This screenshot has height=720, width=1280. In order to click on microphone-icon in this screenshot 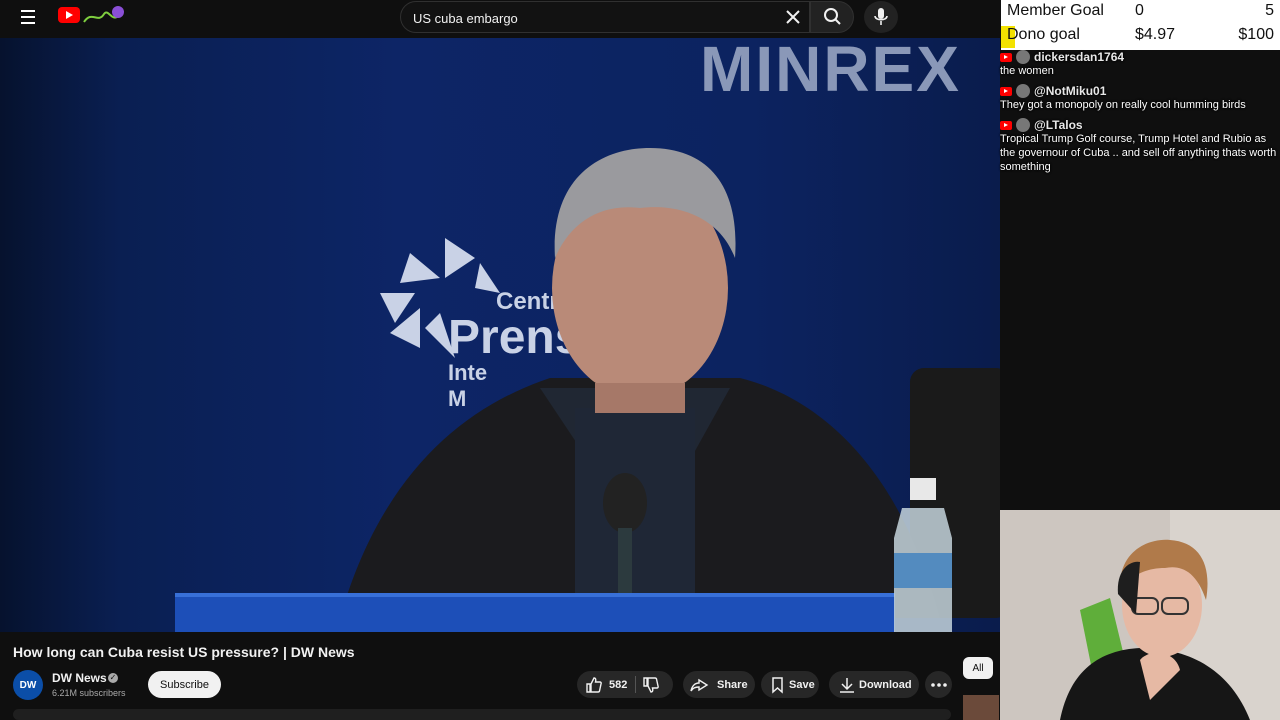, I will do `click(881, 16)`.